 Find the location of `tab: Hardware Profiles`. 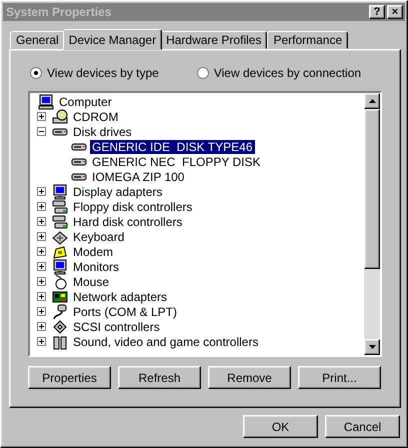

tab: Hardware Profiles is located at coordinates (214, 40).